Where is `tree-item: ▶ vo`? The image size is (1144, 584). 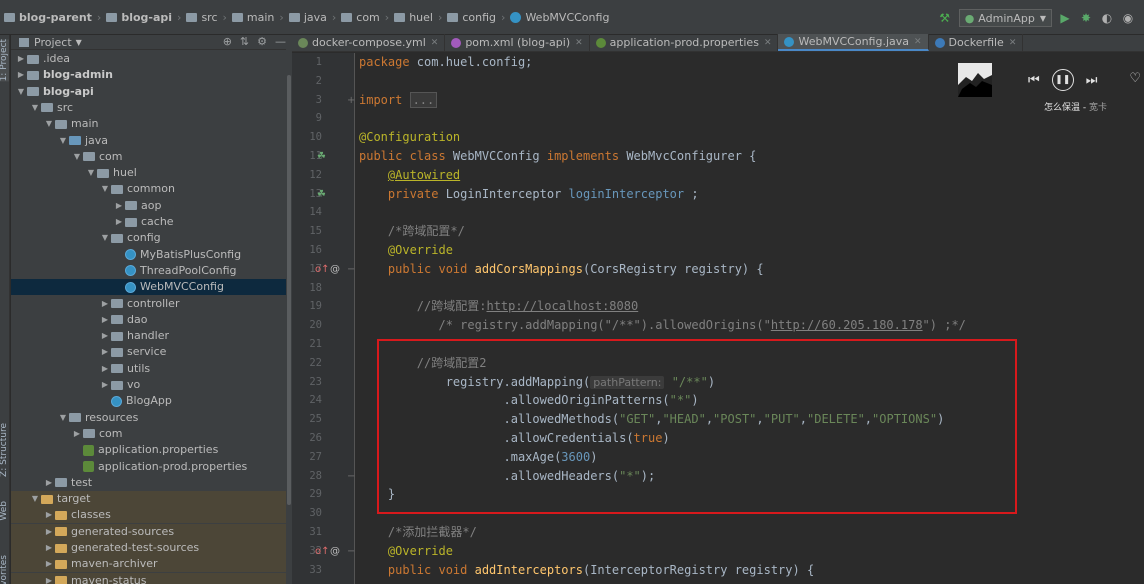 tree-item: ▶ vo is located at coordinates (150, 385).